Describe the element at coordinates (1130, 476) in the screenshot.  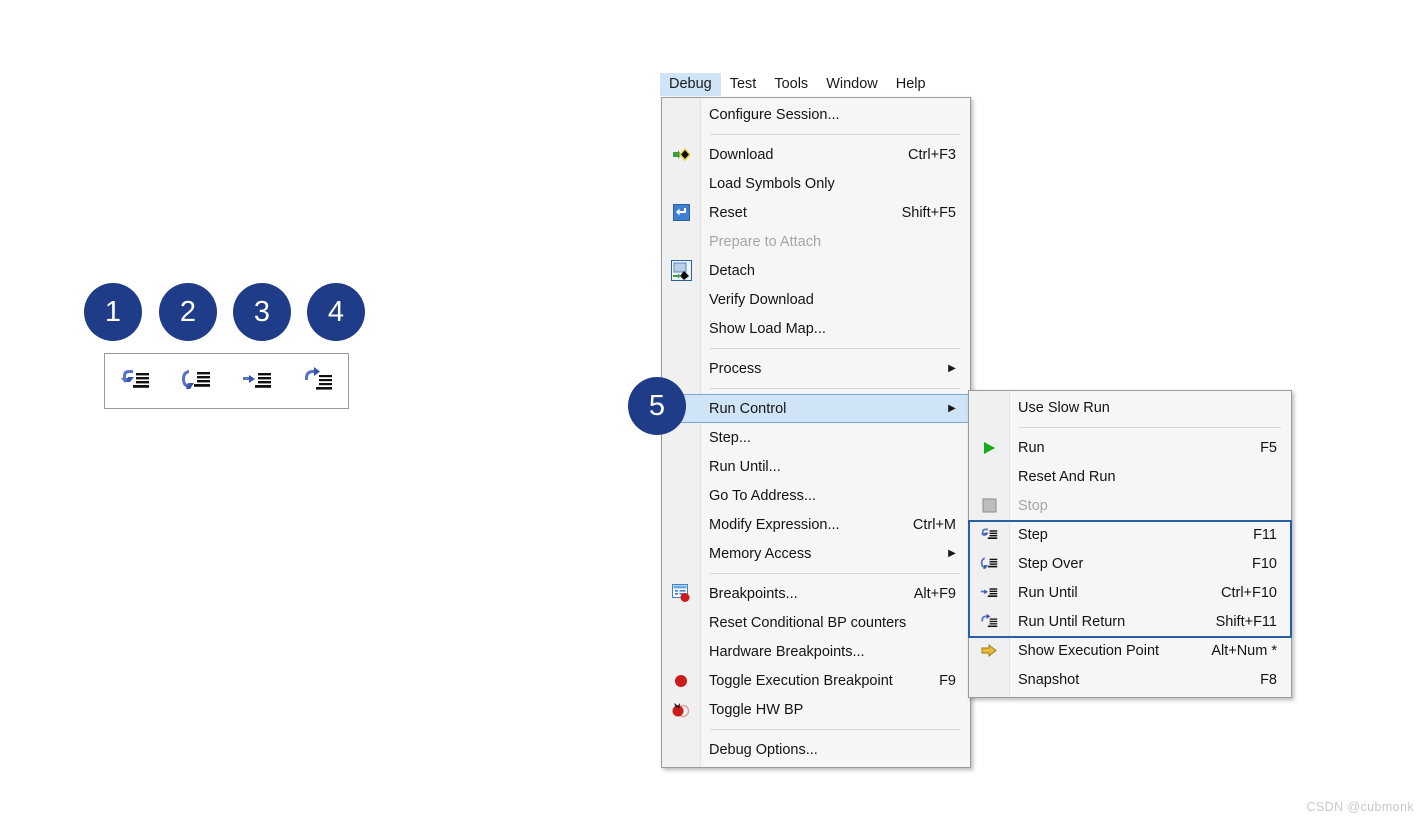
I see `submenu-item-reset-and-run: Reset And Run` at that location.